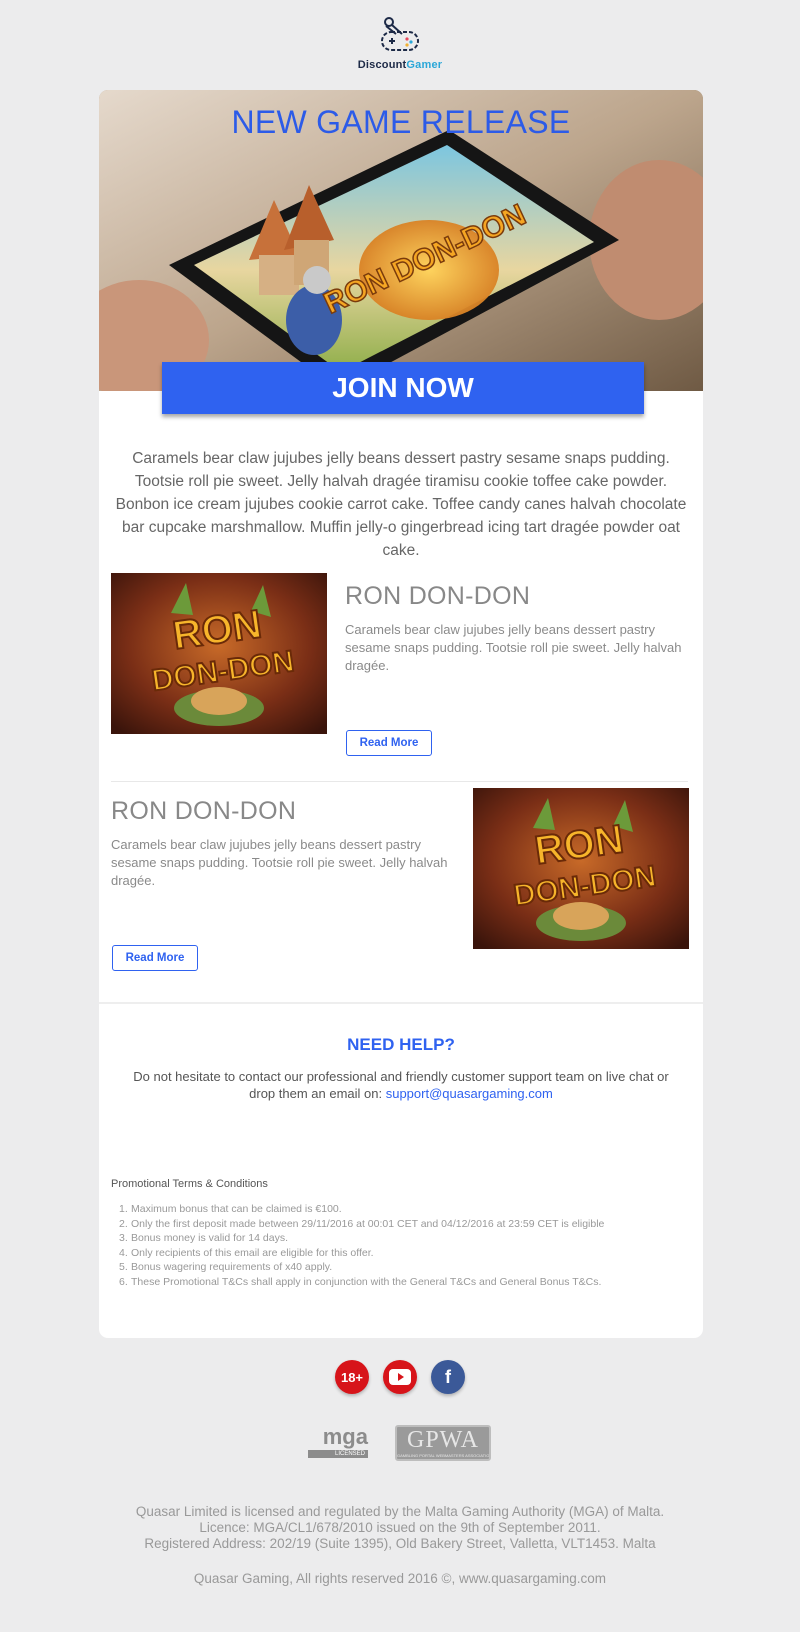  Describe the element at coordinates (401, 240) in the screenshot. I see `hero-banner: RON DON-DON NEW GAME RELEASE` at that location.